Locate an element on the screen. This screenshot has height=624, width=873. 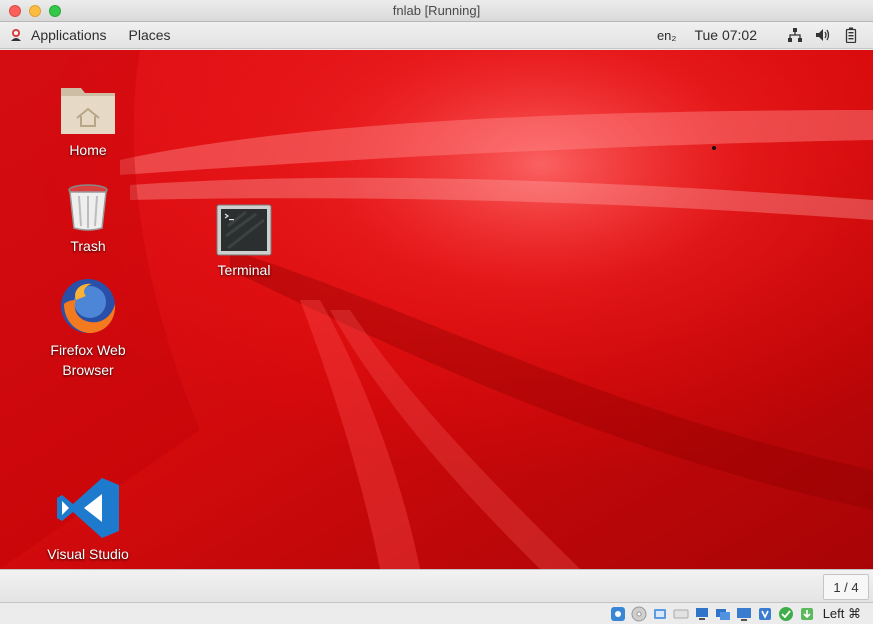
desktop-icon-label: Terminal is located at coordinates (244, 270).